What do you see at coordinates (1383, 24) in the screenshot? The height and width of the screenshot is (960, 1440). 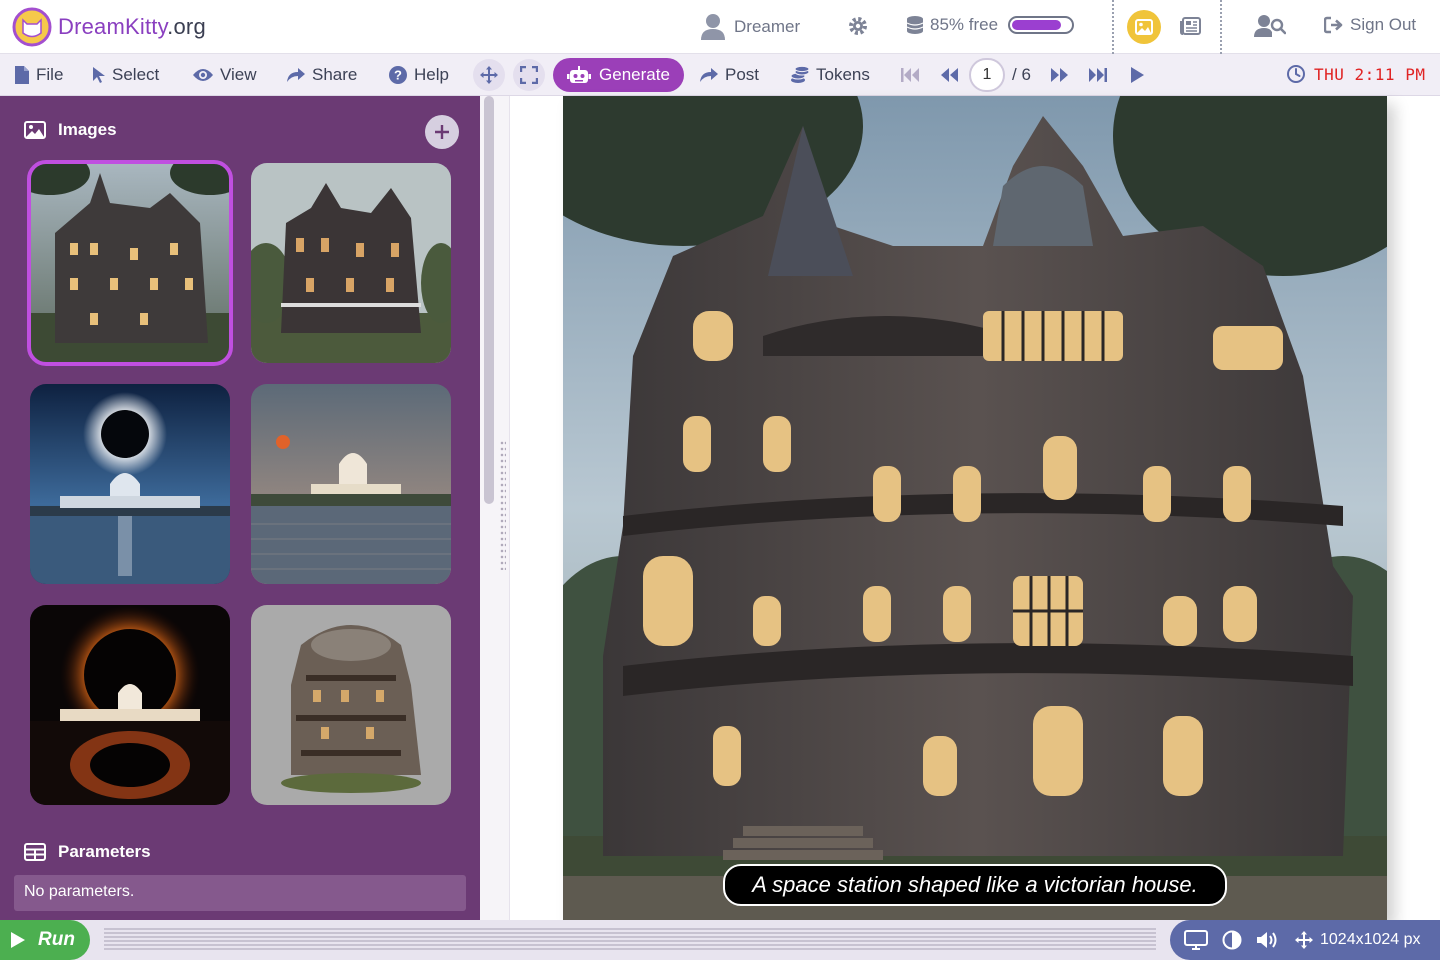 I see `sign-out-label: Sign Out` at bounding box center [1383, 24].